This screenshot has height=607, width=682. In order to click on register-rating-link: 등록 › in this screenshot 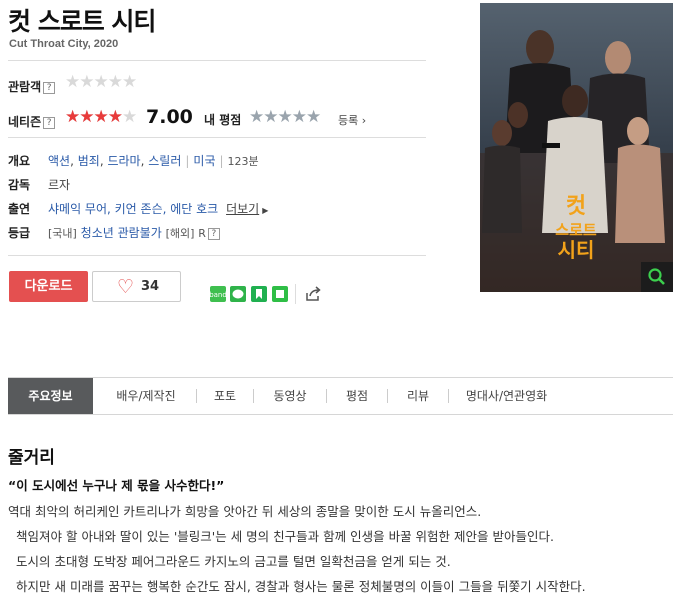, I will do `click(352, 120)`.